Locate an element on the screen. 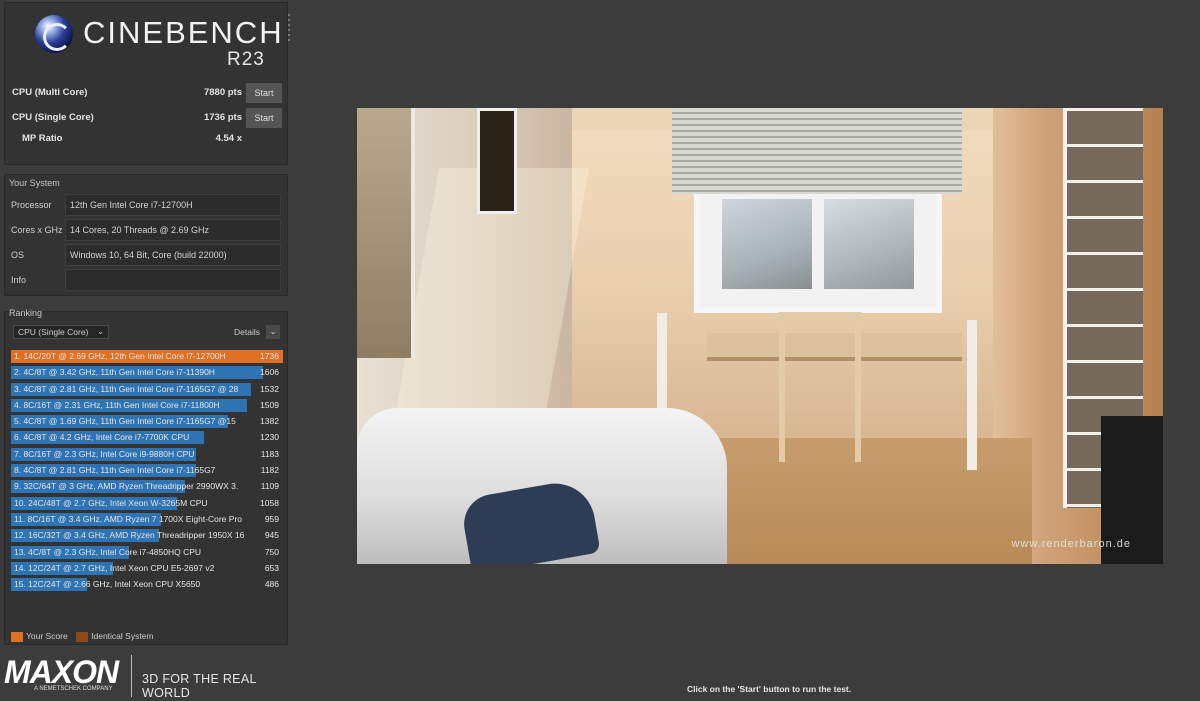  ranking-score: 959 is located at coordinates (271, 518).